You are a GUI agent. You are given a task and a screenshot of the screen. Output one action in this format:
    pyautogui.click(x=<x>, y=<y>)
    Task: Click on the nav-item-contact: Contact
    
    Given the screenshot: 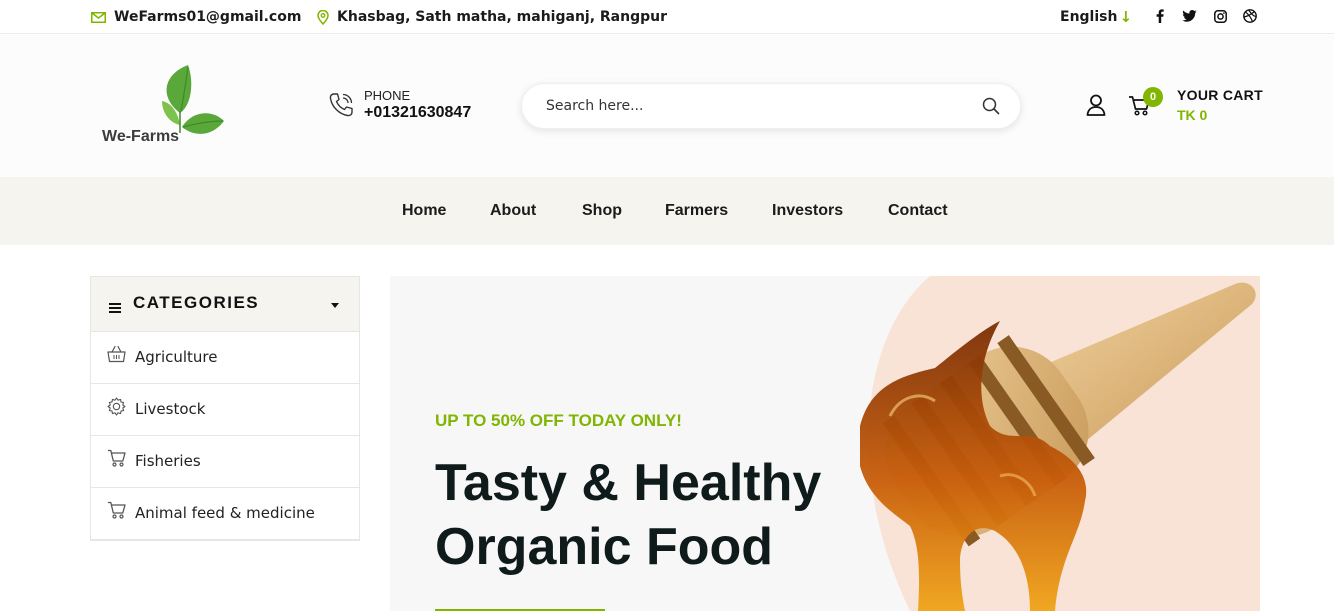 What is the action you would take?
    pyautogui.click(x=918, y=211)
    